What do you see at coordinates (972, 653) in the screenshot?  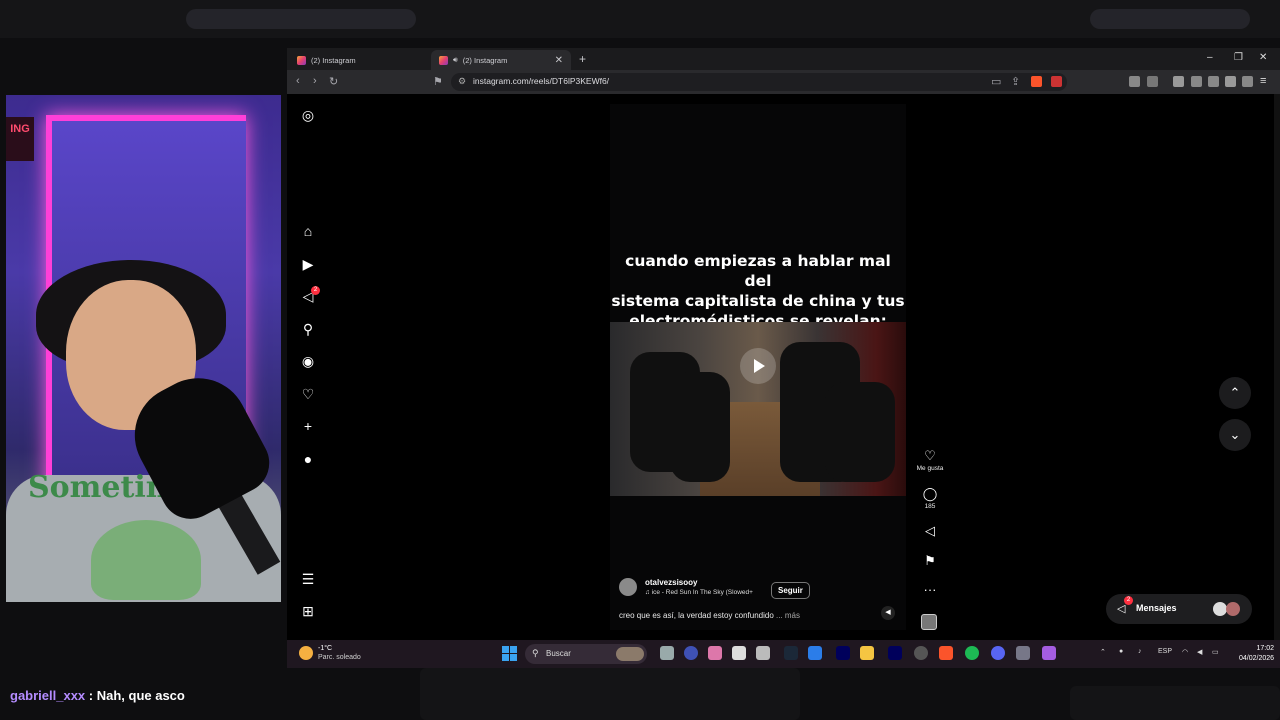 I see `spotify-icon` at bounding box center [972, 653].